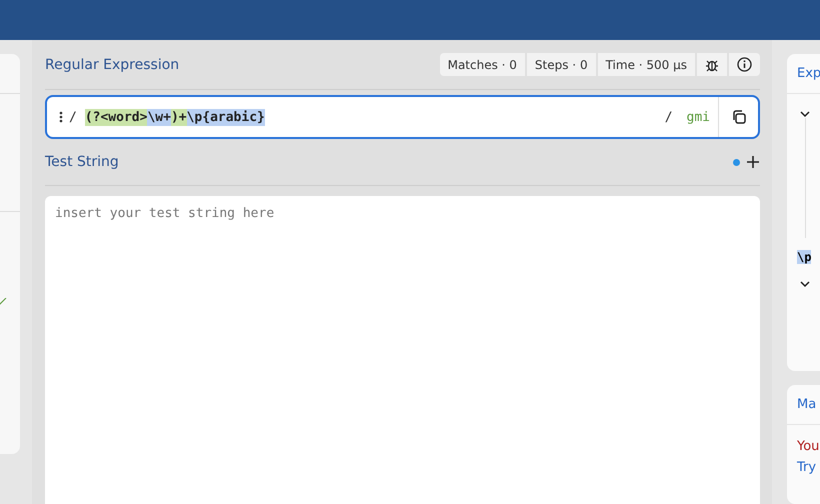 The height and width of the screenshot is (504, 820). Describe the element at coordinates (112, 64) in the screenshot. I see `section-title: Regular Expression` at that location.